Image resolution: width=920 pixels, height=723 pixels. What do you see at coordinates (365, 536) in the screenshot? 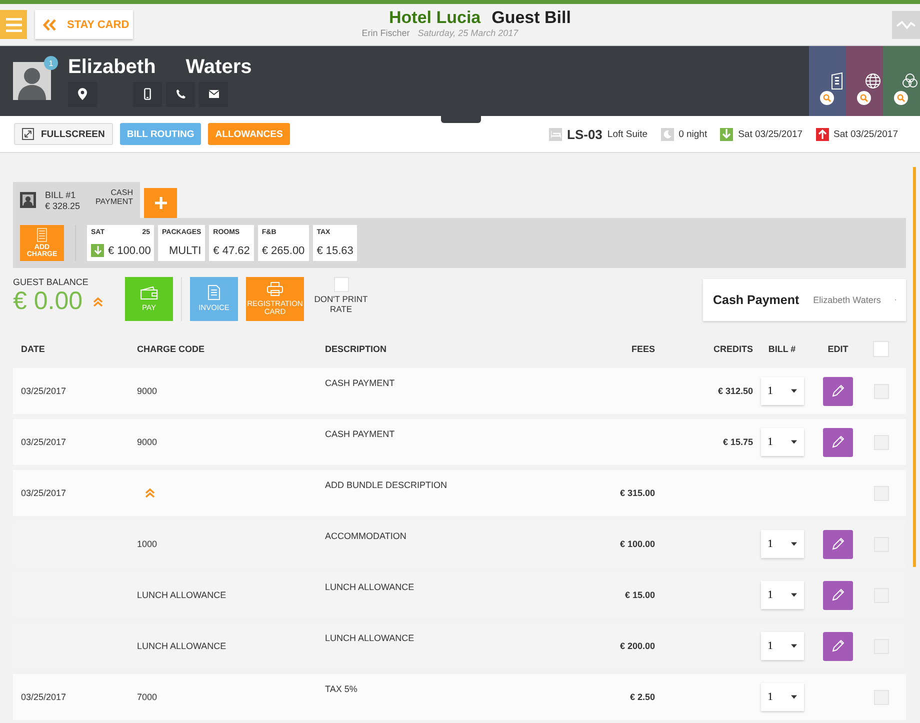
I see `table-cell: ACCOMMODATION` at bounding box center [365, 536].